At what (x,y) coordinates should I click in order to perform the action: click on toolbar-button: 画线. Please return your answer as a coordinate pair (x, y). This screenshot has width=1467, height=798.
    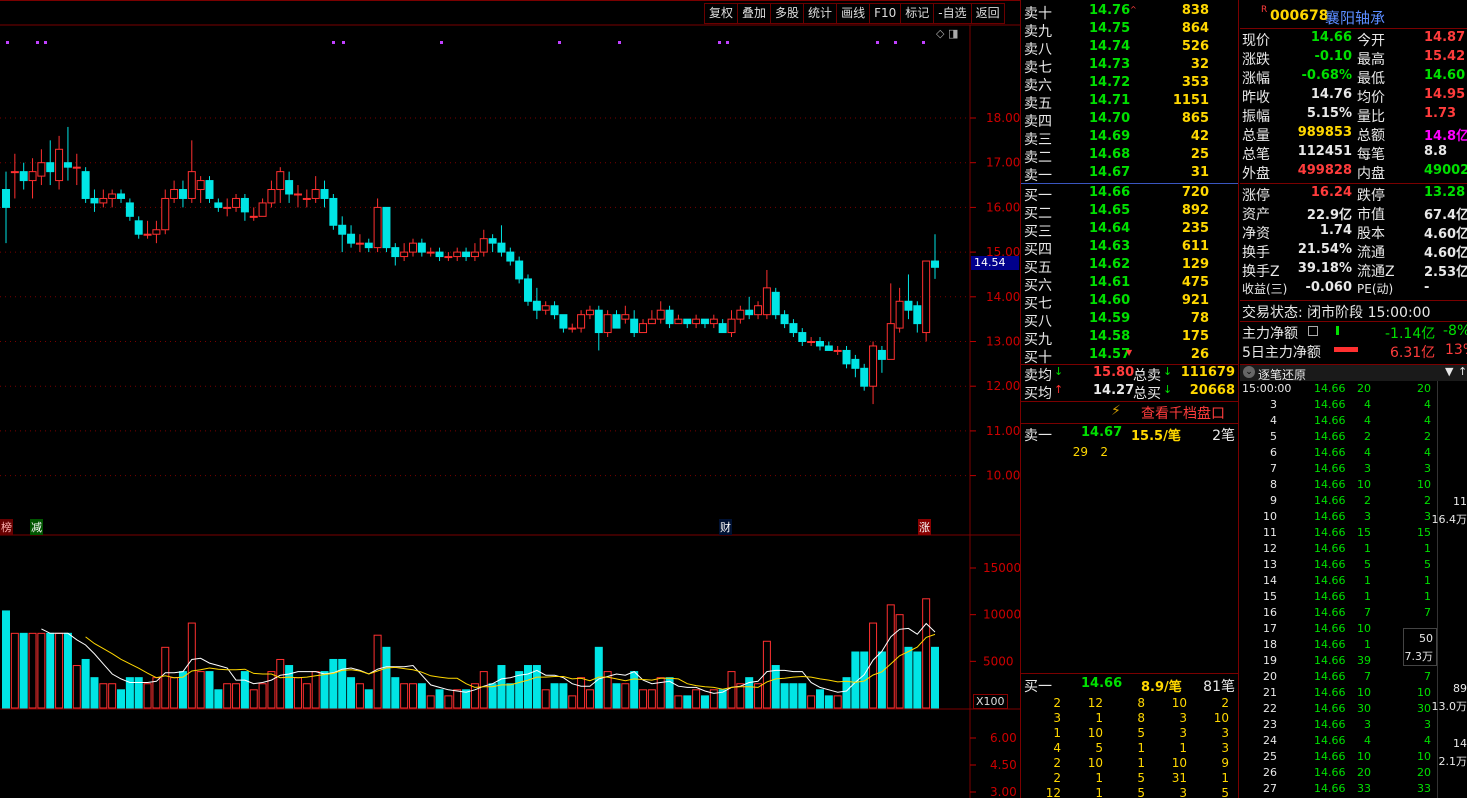
    Looking at the image, I should click on (853, 13).